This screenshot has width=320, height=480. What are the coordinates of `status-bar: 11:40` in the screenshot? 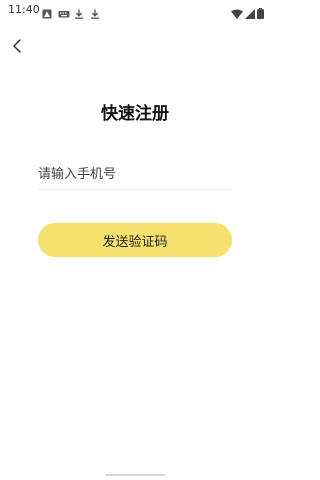 It's located at (135, 10).